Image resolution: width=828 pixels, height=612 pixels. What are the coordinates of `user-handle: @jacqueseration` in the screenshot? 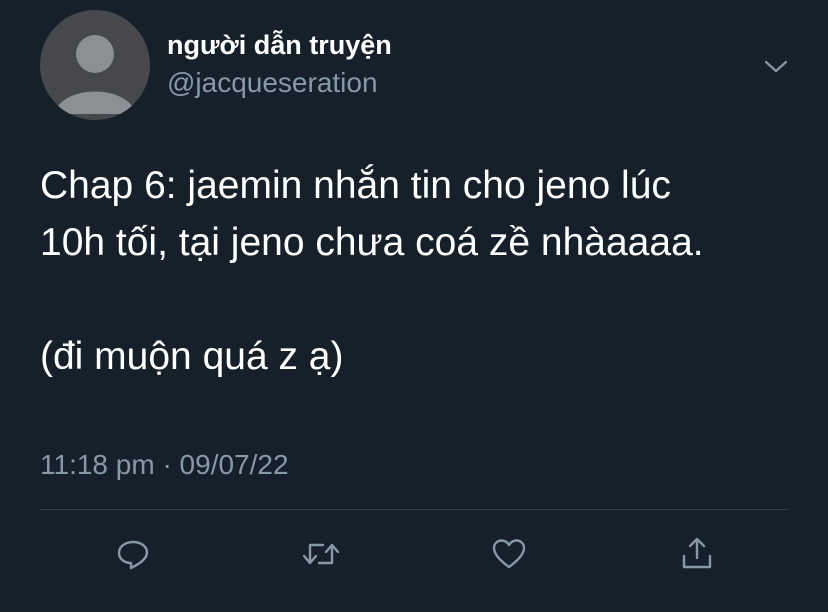 It's located at (272, 83).